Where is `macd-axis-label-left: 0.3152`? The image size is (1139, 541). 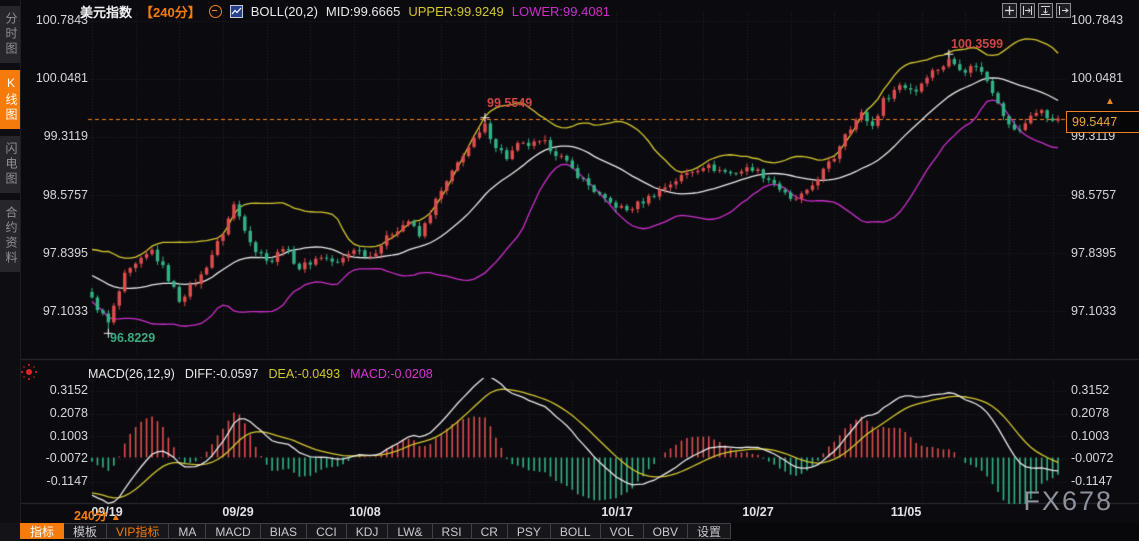
macd-axis-label-left: 0.3152 is located at coordinates (68, 390).